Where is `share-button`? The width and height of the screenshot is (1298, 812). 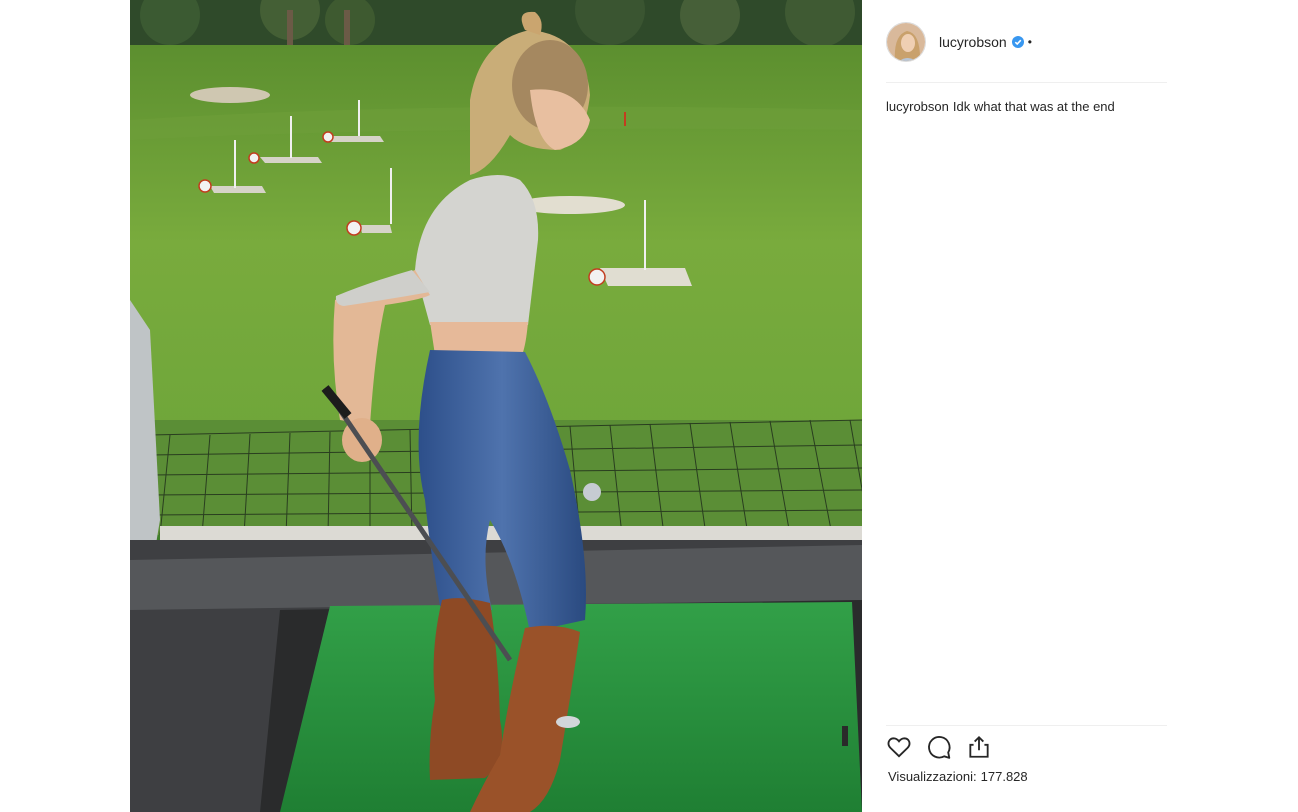 share-button is located at coordinates (979, 749).